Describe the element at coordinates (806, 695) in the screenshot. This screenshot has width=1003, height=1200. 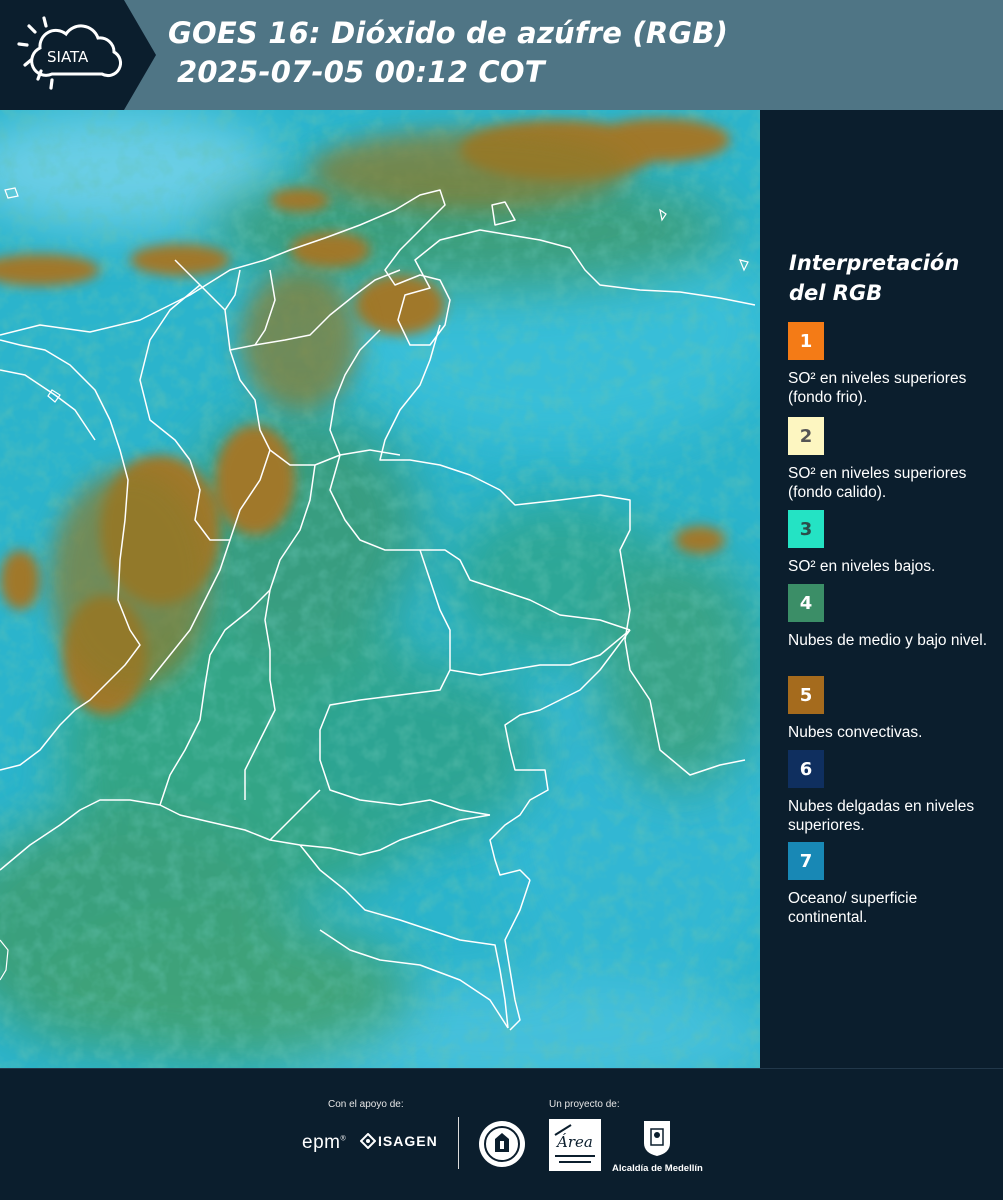
I see `legend-swatch: 5` at that location.